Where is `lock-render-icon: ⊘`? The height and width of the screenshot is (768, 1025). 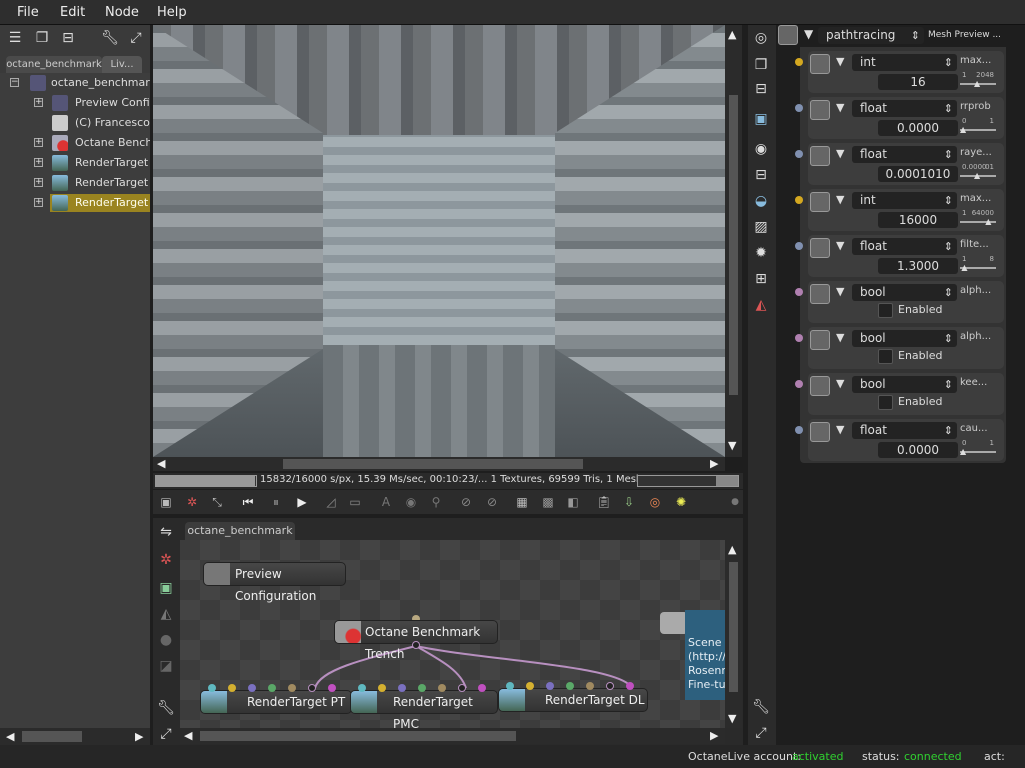 lock-render-icon: ⊘ is located at coordinates (492, 502).